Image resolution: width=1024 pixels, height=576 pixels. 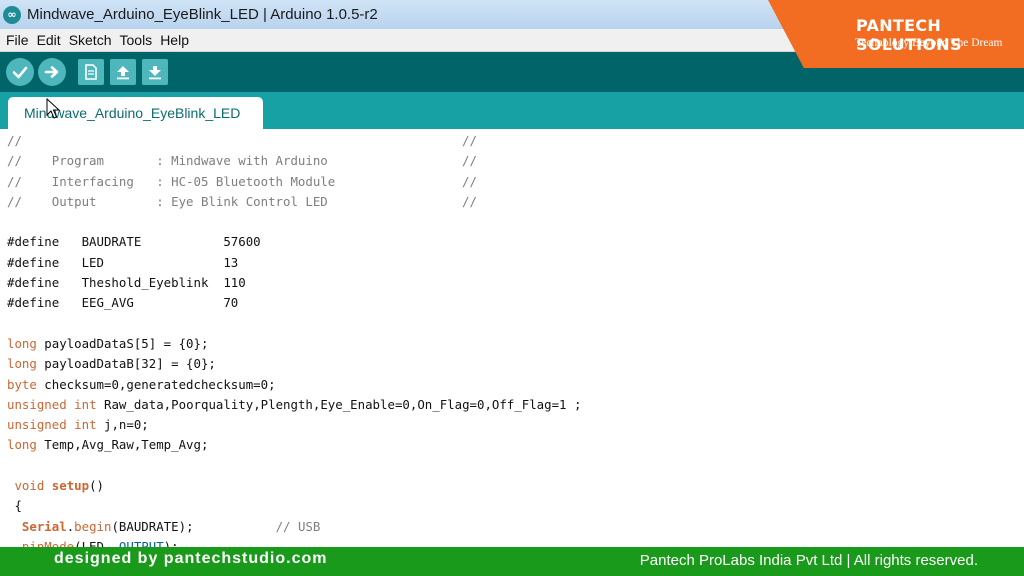 I want to click on save-button, so click(x=155, y=72).